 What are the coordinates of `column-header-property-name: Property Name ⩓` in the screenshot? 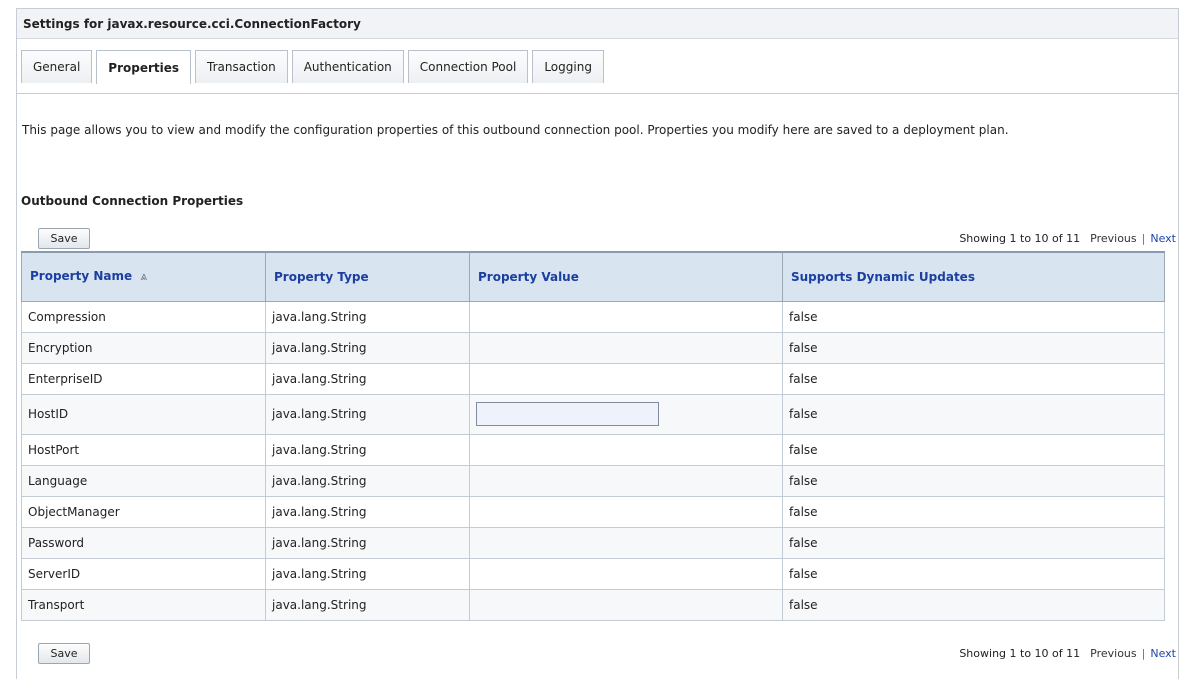 It's located at (143, 276).